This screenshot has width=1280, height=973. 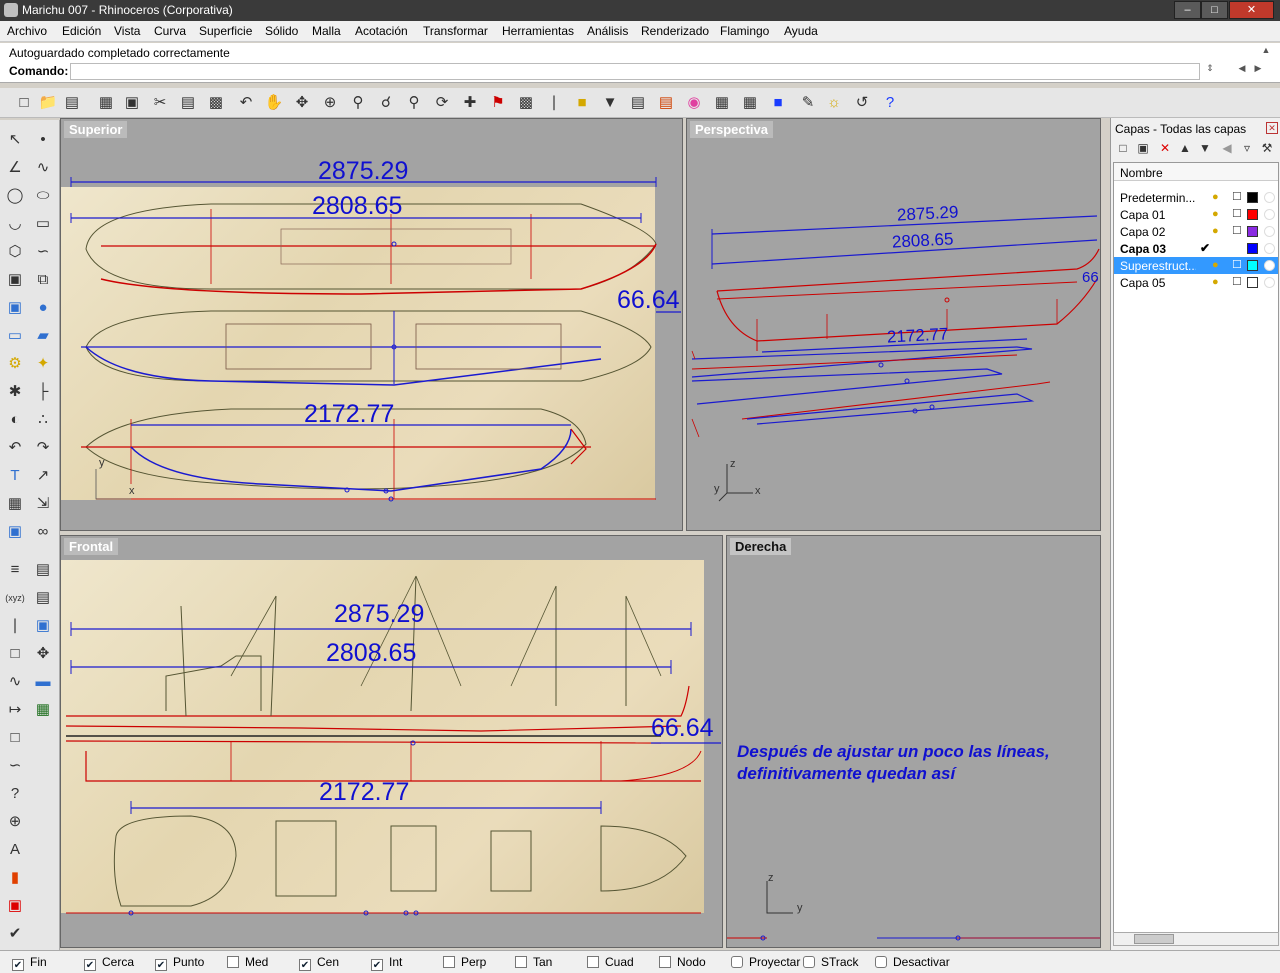 What do you see at coordinates (1196, 265) in the screenshot?
I see `layer-row-selected: Superestruct... ● ☐` at bounding box center [1196, 265].